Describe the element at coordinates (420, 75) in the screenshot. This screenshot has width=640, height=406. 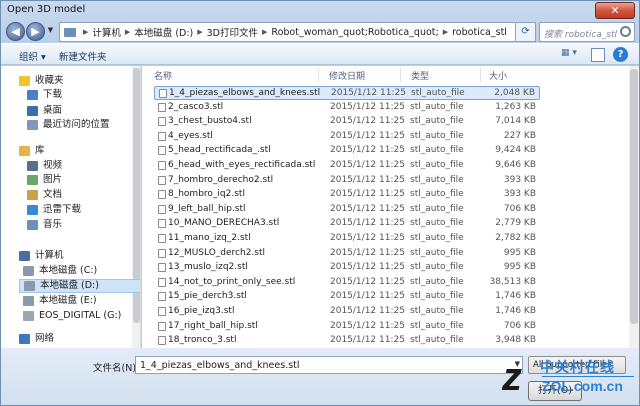
I see `column-header-type: 类型` at that location.